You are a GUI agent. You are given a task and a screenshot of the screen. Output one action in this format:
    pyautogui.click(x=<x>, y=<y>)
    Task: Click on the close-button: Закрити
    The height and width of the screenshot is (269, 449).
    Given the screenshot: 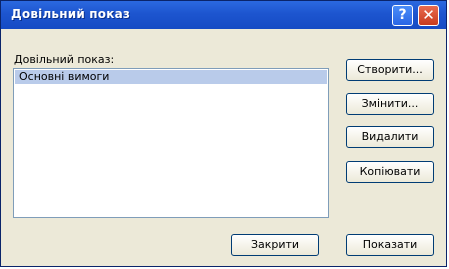 What is the action you would take?
    pyautogui.click(x=275, y=245)
    